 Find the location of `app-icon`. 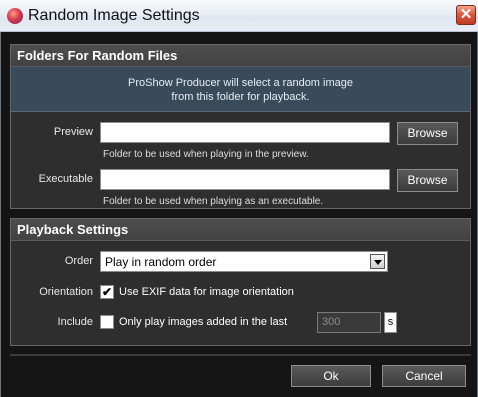

app-icon is located at coordinates (15, 16).